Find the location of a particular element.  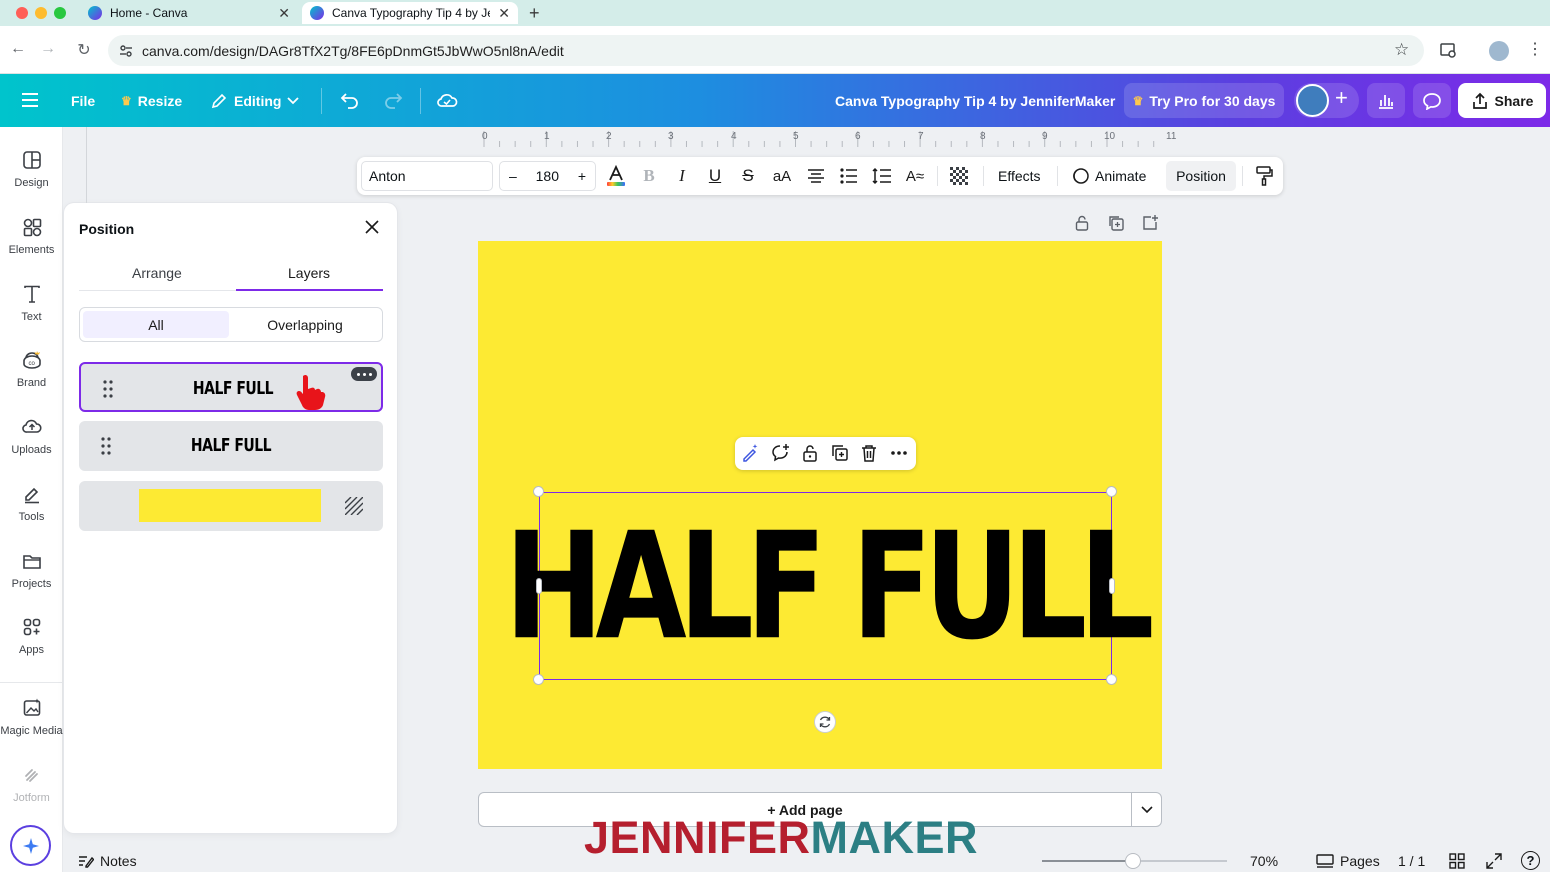

close-window-button is located at coordinates (22, 13).